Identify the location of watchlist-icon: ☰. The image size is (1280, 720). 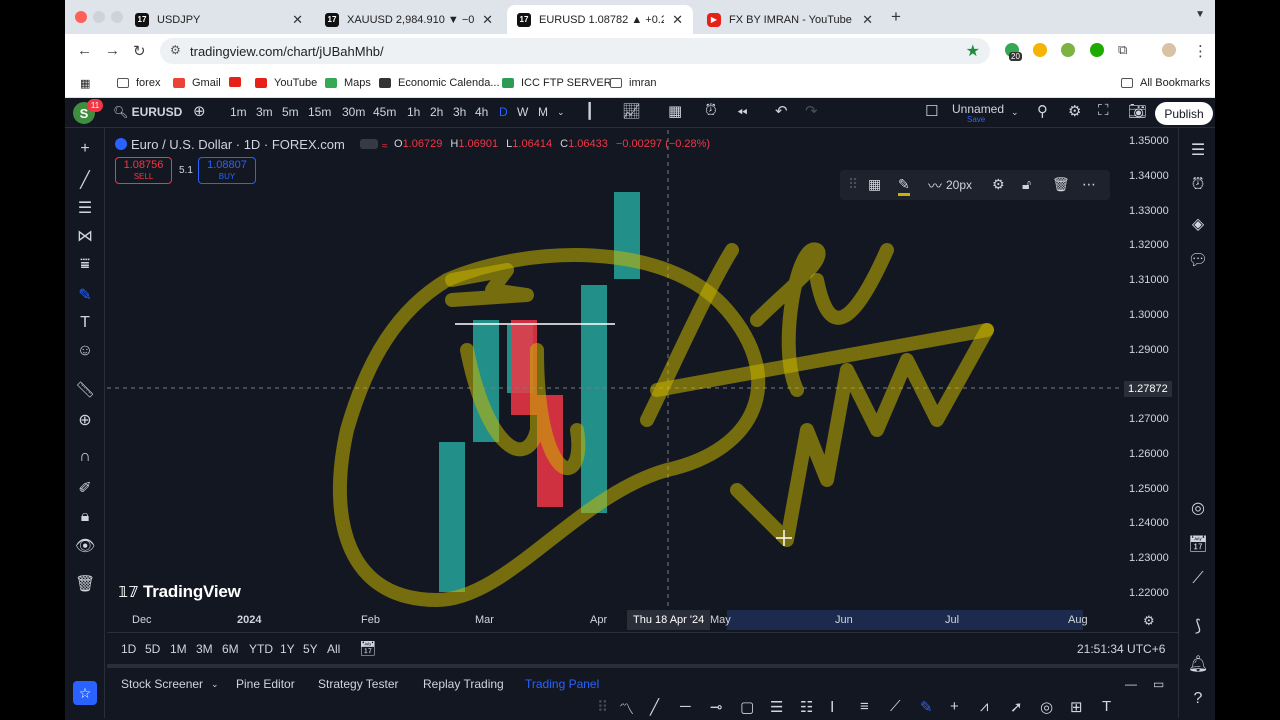
(1198, 150).